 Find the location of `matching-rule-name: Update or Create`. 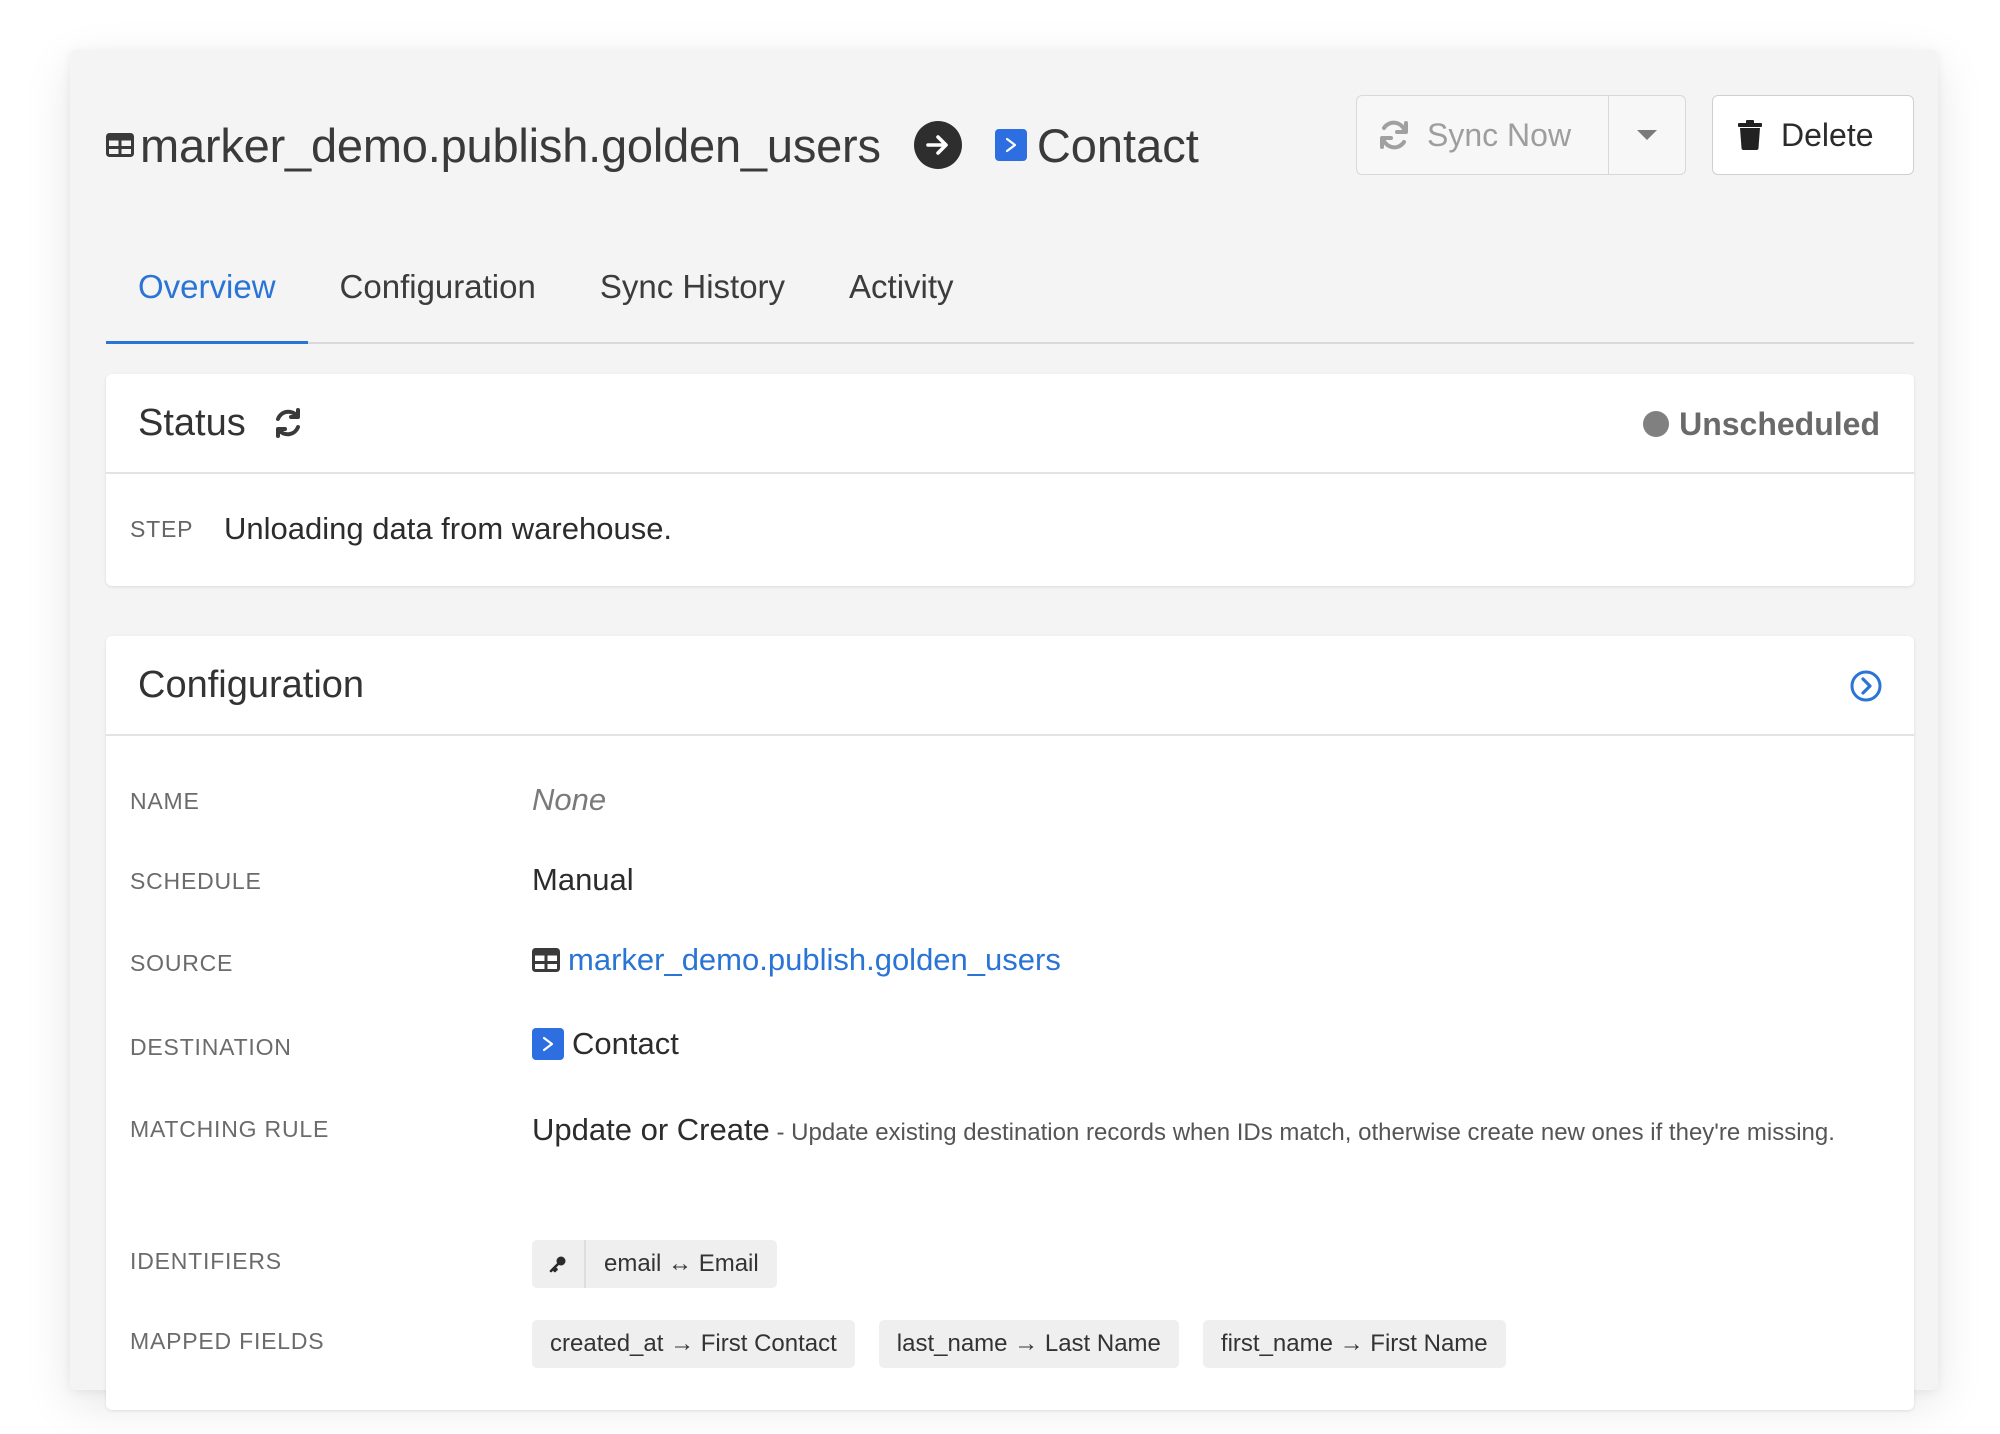

matching-rule-name: Update or Create is located at coordinates (651, 1129).